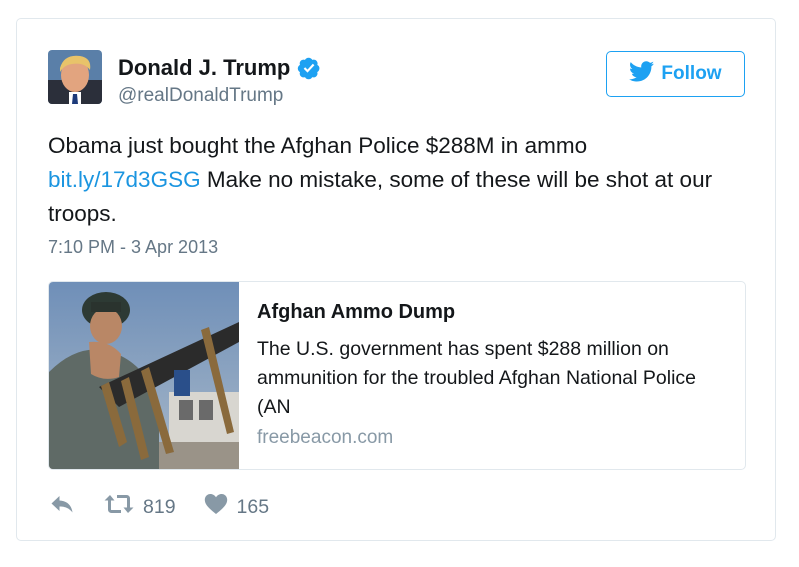 The height and width of the screenshot is (567, 799). I want to click on display-name: Donald J. Trump, so click(219, 68).